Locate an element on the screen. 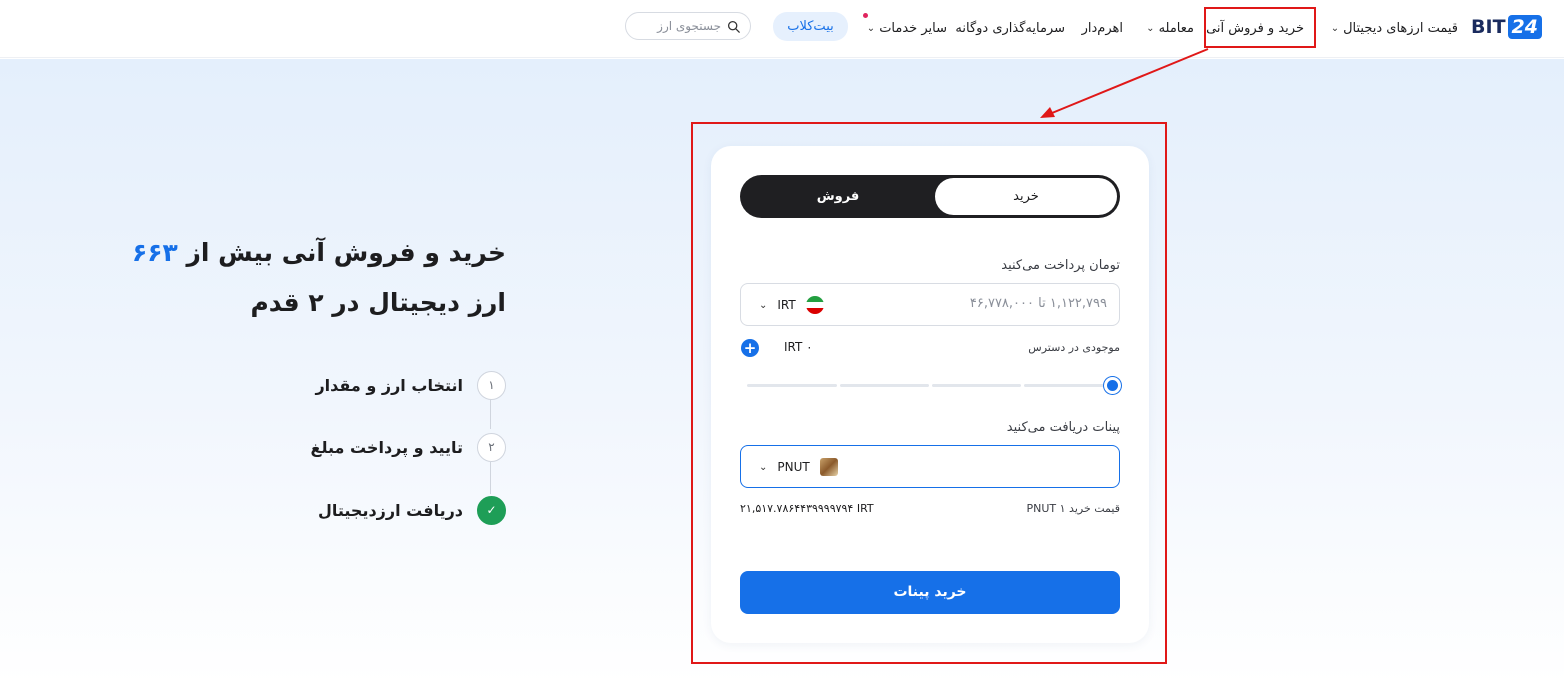  rate-value: ۲۱,۵۱۷.۷۸۶۴۴۳۹۹۹۹۷۹۴ IRT is located at coordinates (807, 508).